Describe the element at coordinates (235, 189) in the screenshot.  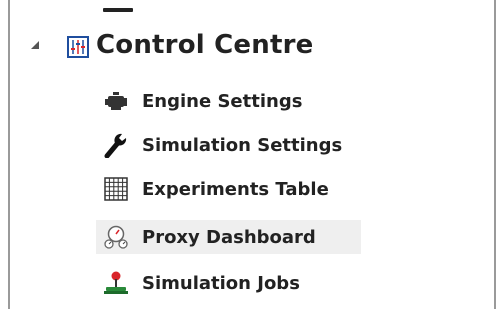
I see `tree-item-label: Experiments Table` at that location.